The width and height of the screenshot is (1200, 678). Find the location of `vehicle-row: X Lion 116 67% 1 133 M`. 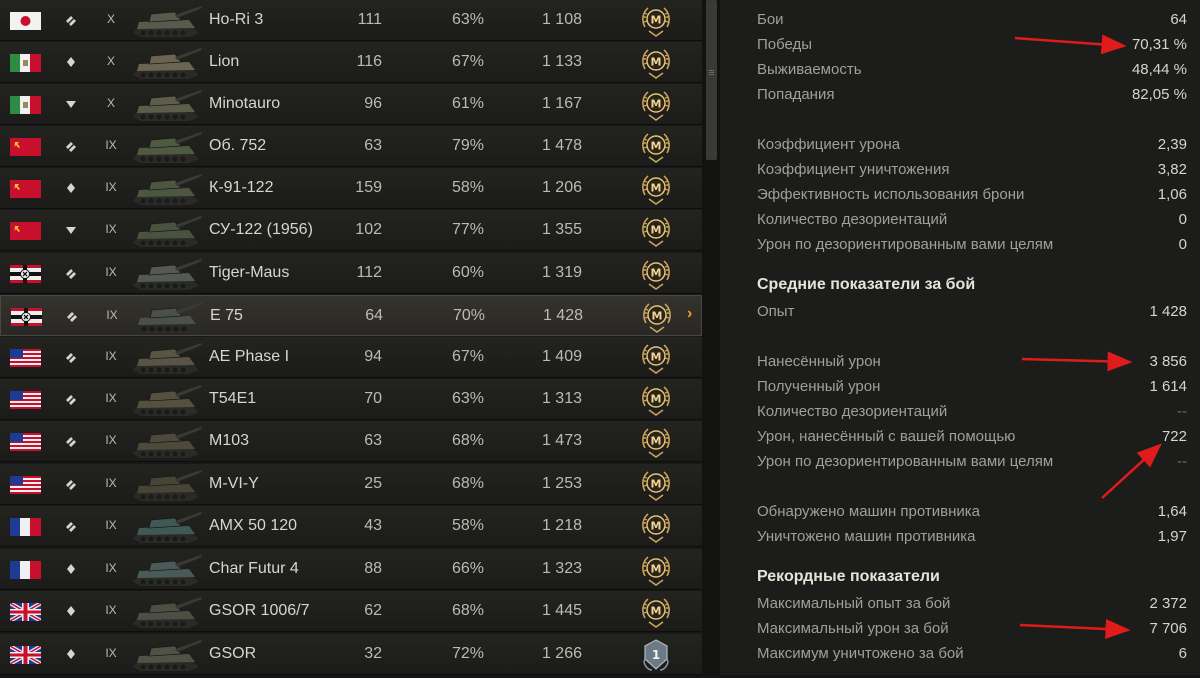

vehicle-row: X Lion 116 67% 1 133 M is located at coordinates (351, 62).